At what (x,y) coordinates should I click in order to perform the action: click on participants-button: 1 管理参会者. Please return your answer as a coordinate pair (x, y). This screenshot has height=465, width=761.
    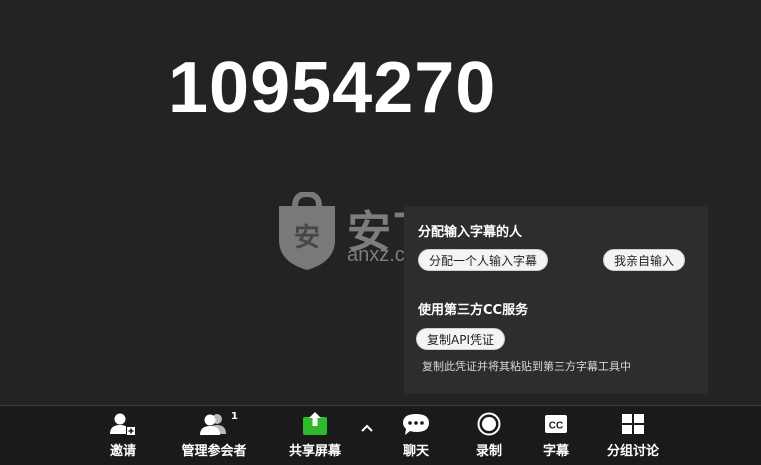
    Looking at the image, I should click on (214, 435).